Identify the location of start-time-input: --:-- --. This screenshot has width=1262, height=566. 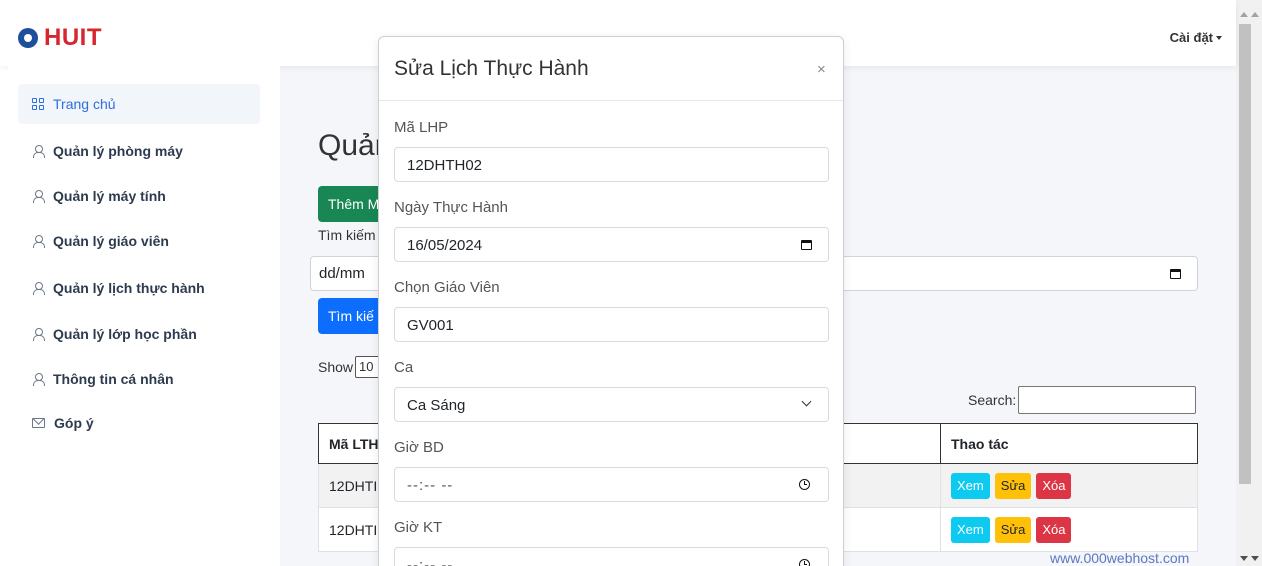
(611, 484).